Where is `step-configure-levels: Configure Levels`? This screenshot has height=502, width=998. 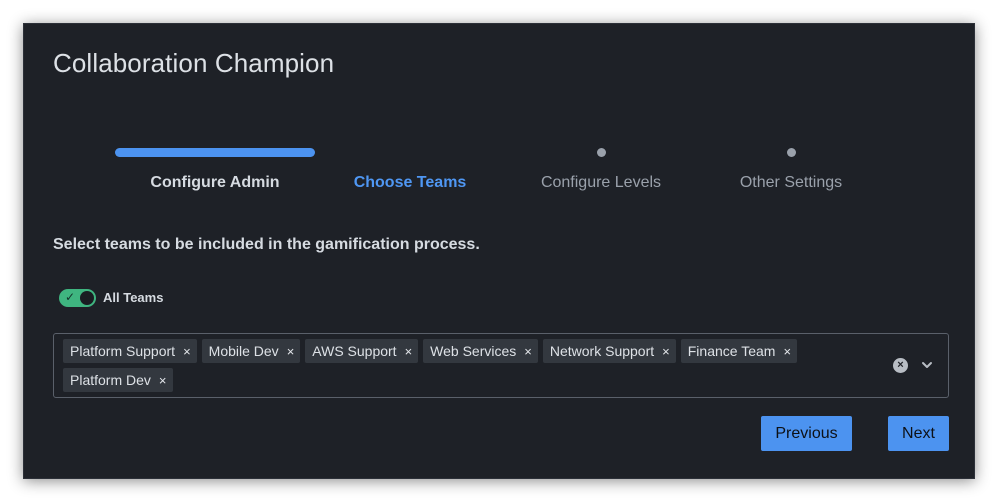 step-configure-levels: Configure Levels is located at coordinates (601, 173).